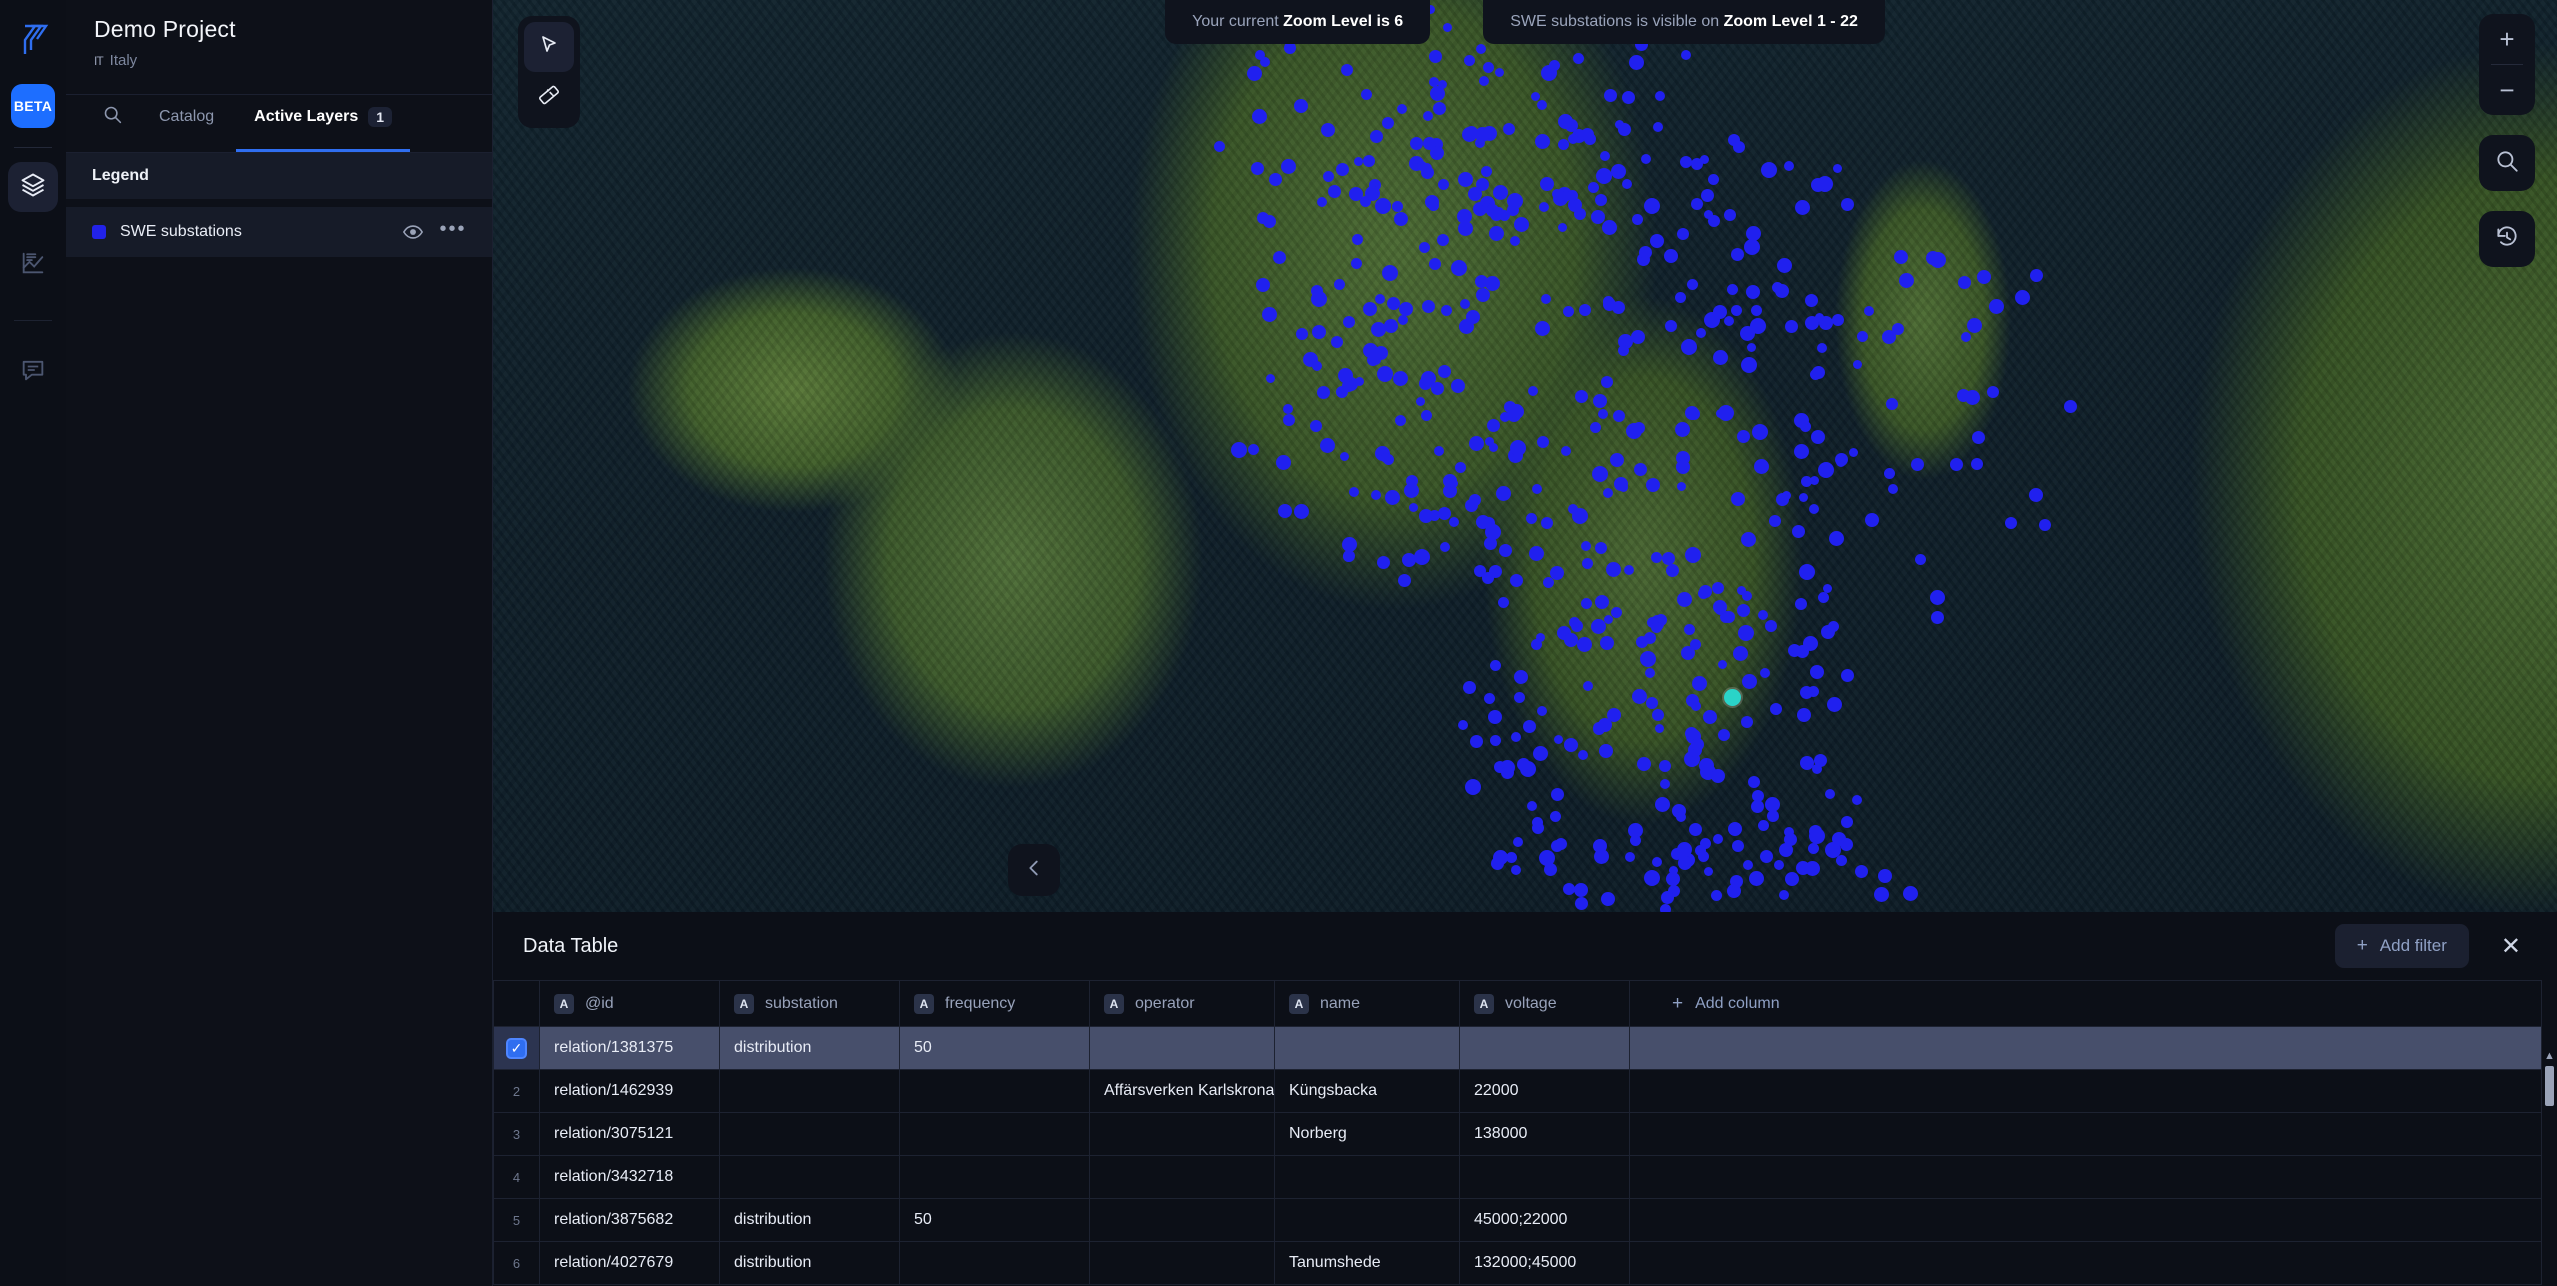  What do you see at coordinates (1544, 1134) in the screenshot?
I see `table-cell-voltage: 138000` at bounding box center [1544, 1134].